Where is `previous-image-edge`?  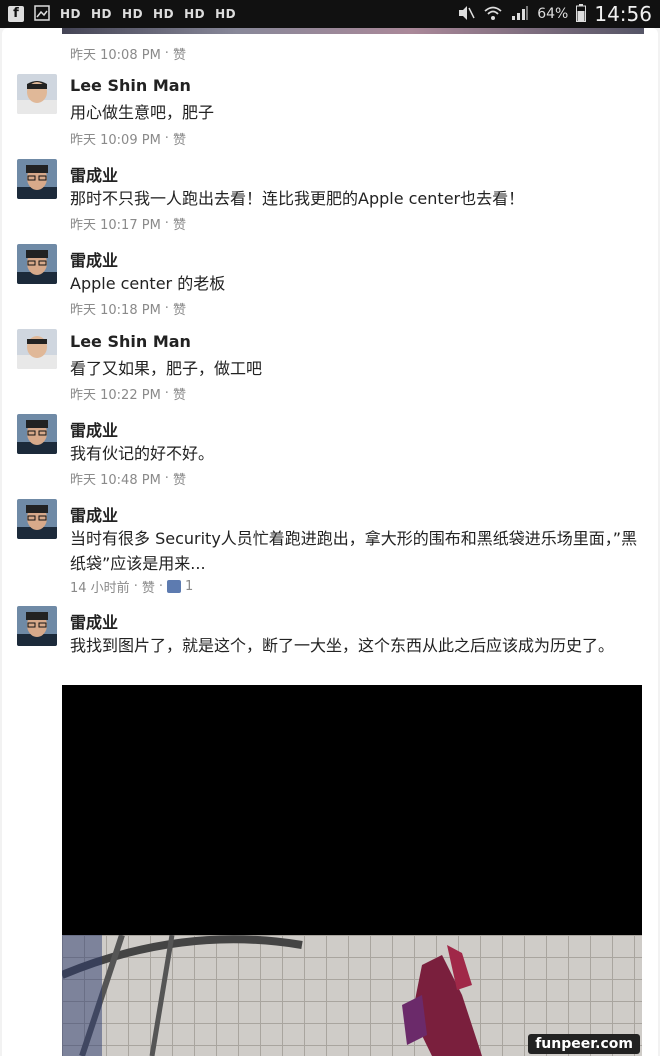
previous-image-edge is located at coordinates (353, 31).